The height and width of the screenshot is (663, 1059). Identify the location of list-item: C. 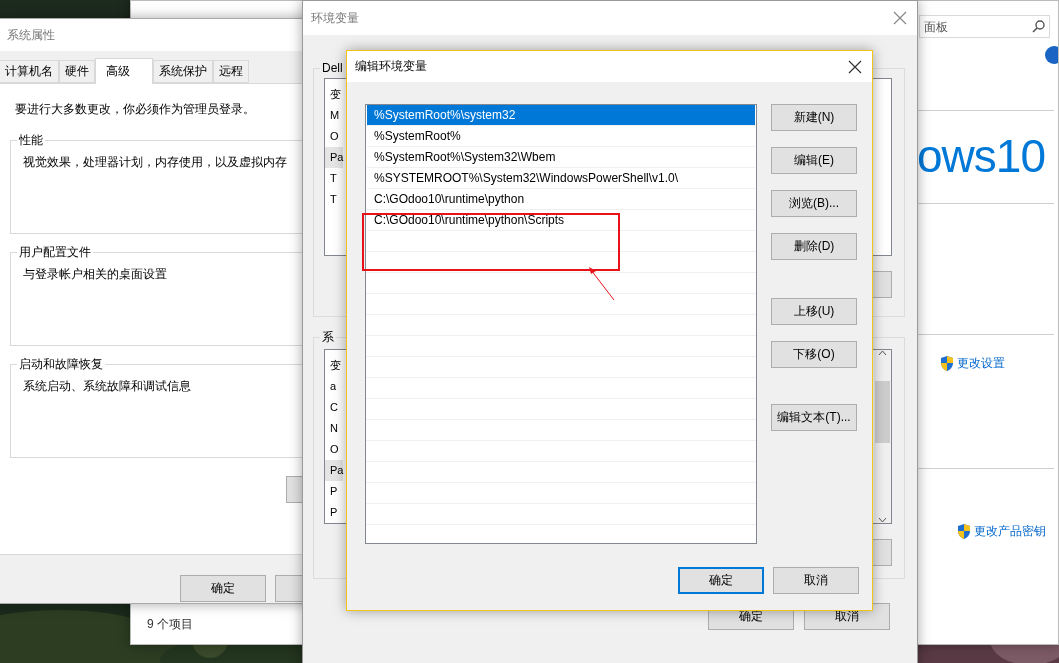
(331, 407).